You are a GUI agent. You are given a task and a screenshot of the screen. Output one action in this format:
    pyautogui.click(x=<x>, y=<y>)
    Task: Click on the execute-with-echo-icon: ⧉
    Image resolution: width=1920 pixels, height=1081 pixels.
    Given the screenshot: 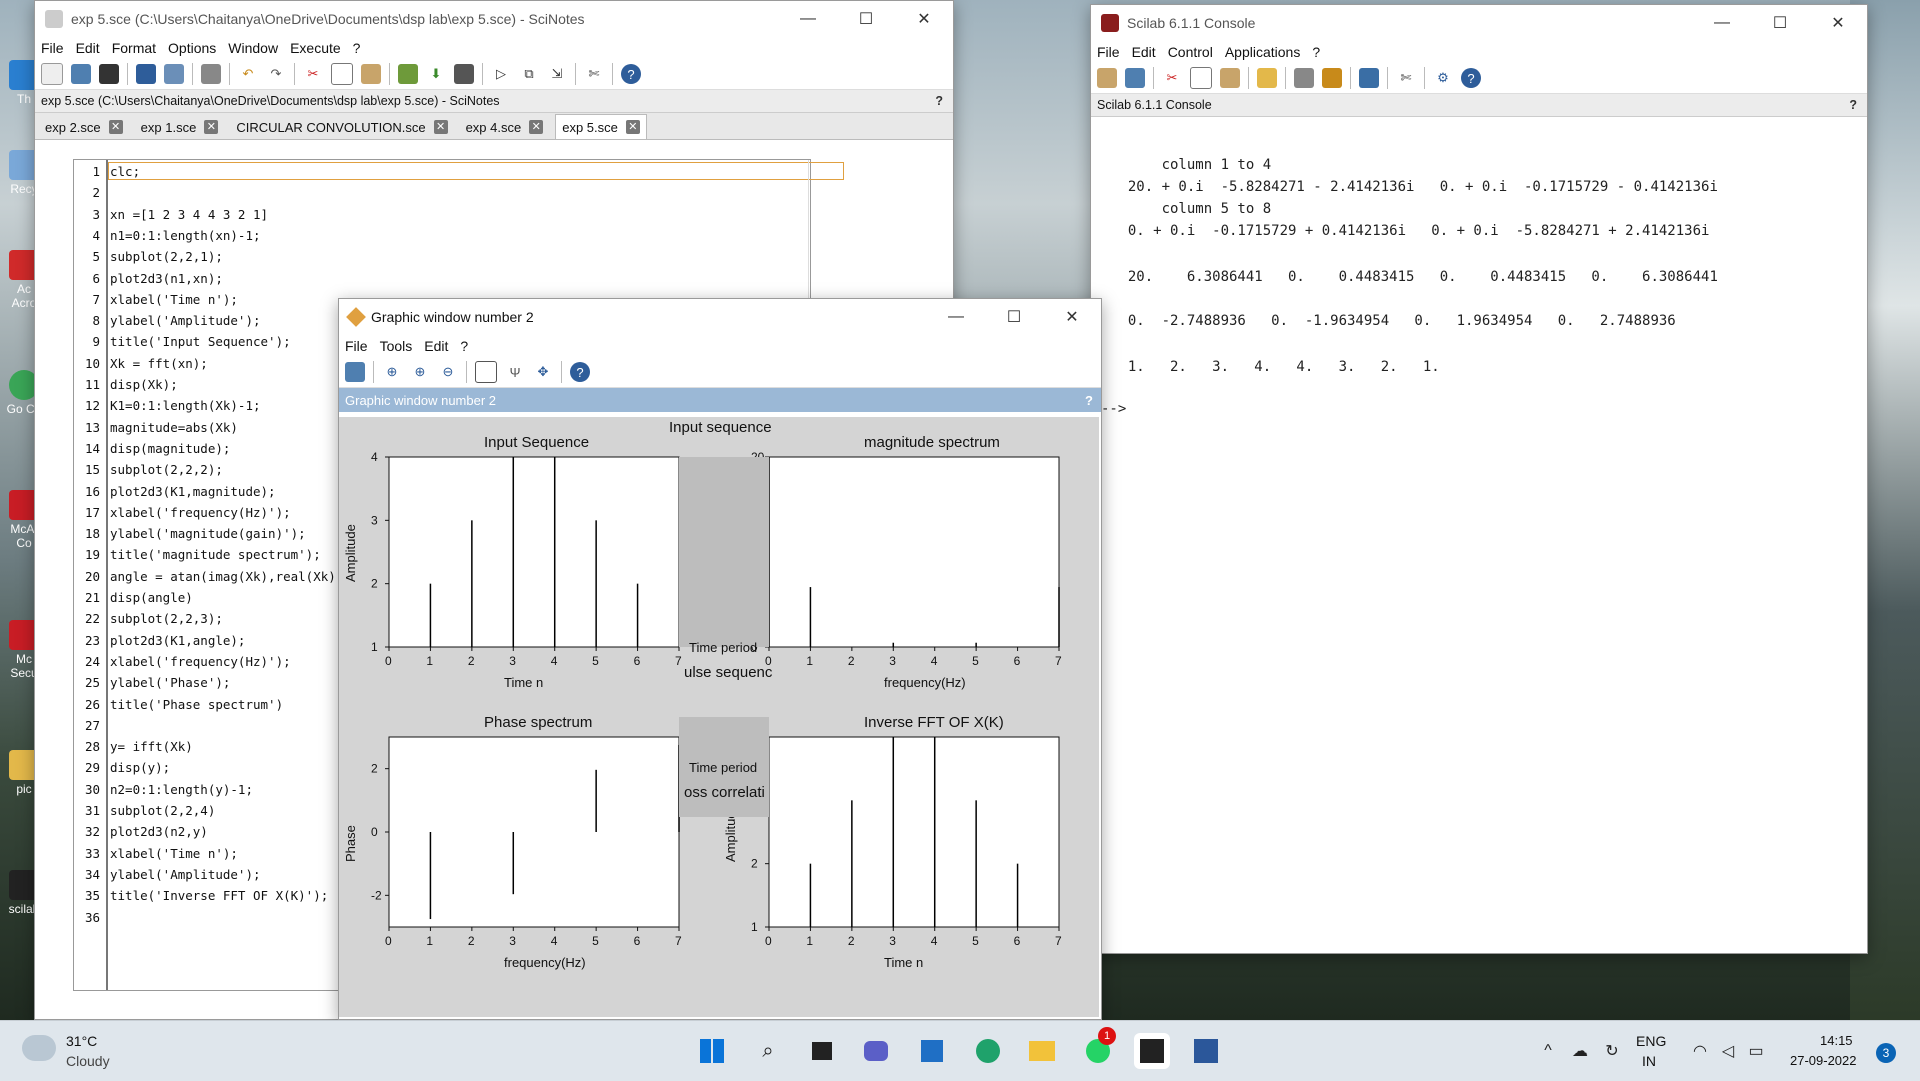 What is the action you would take?
    pyautogui.click(x=529, y=74)
    